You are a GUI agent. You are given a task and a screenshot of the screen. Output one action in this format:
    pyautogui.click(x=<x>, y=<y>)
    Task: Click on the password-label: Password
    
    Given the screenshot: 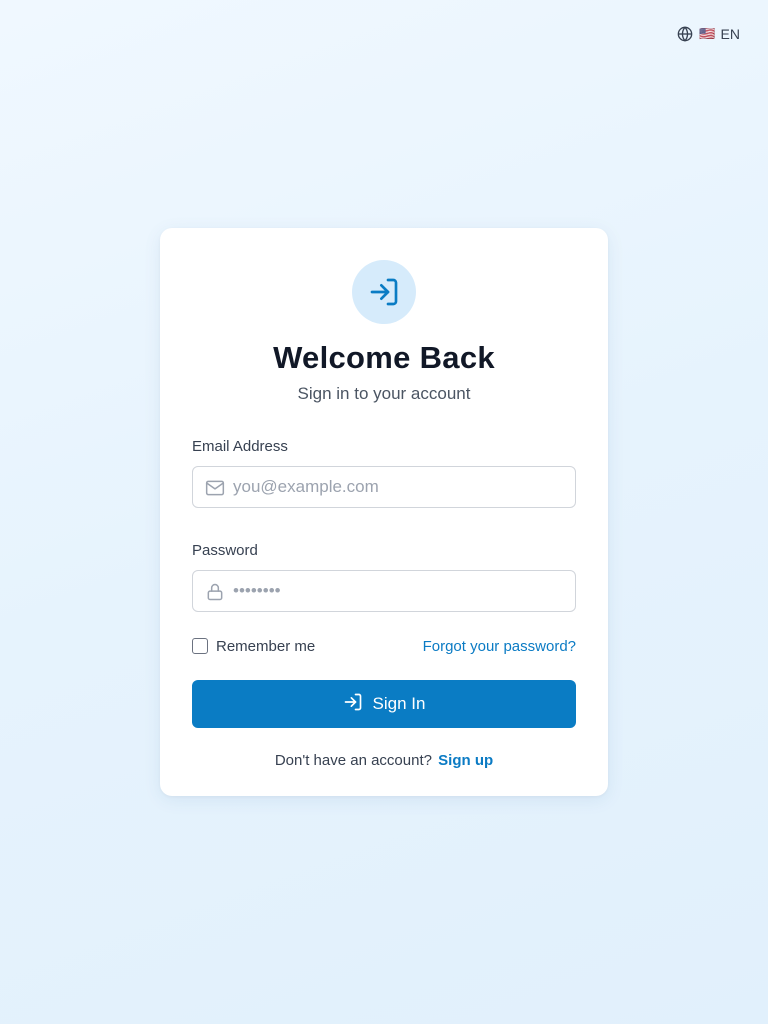 What is the action you would take?
    pyautogui.click(x=225, y=550)
    